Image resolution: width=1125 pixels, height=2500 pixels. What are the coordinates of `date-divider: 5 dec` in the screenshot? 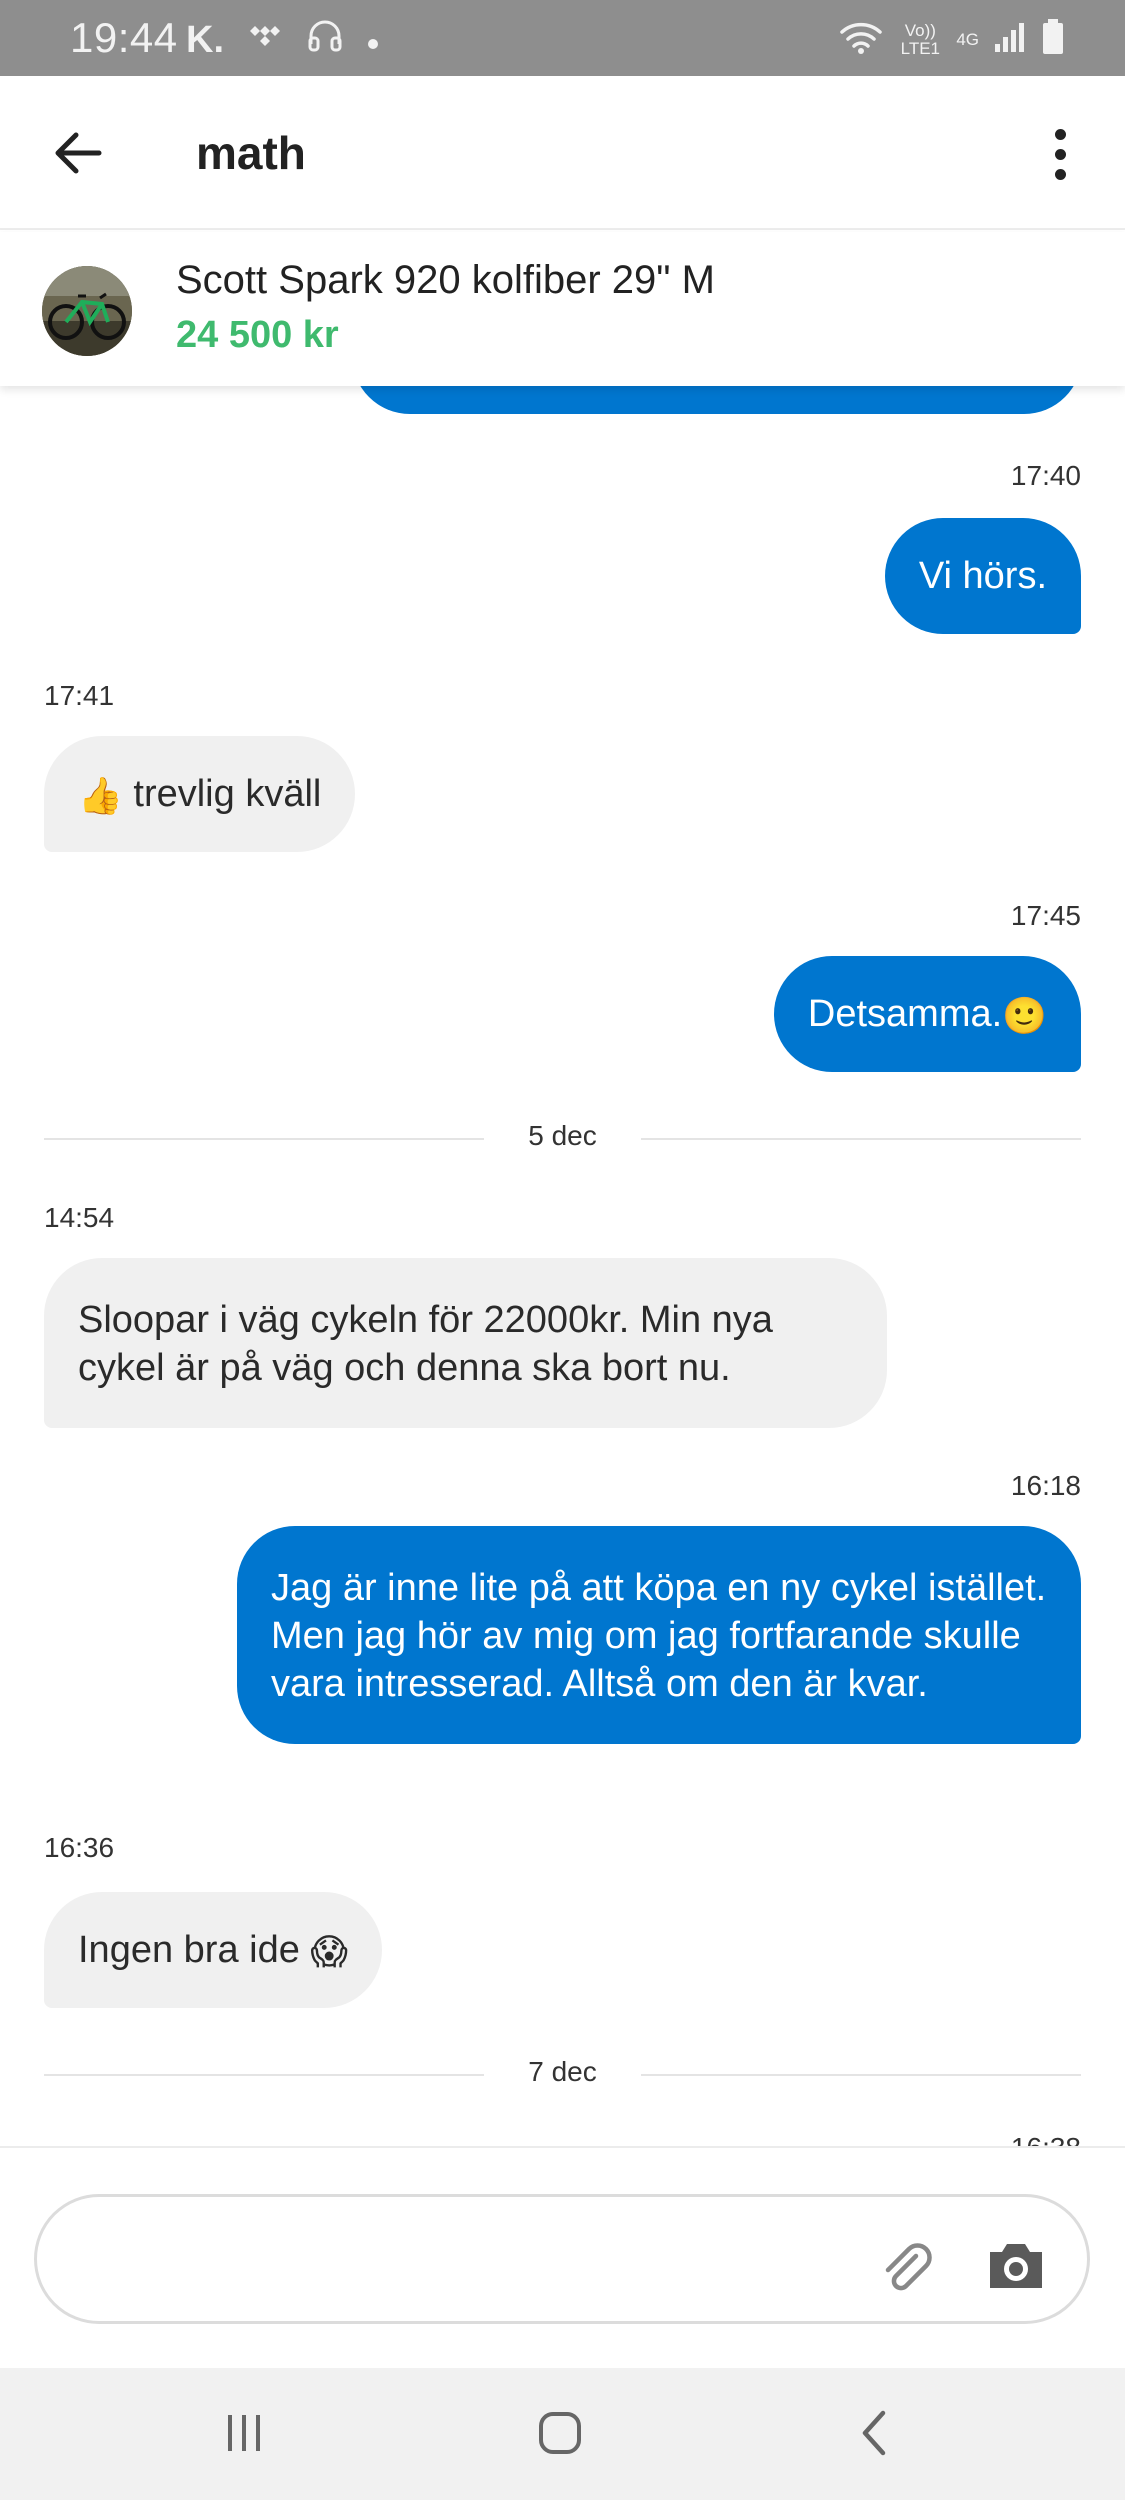 It's located at (562, 1138).